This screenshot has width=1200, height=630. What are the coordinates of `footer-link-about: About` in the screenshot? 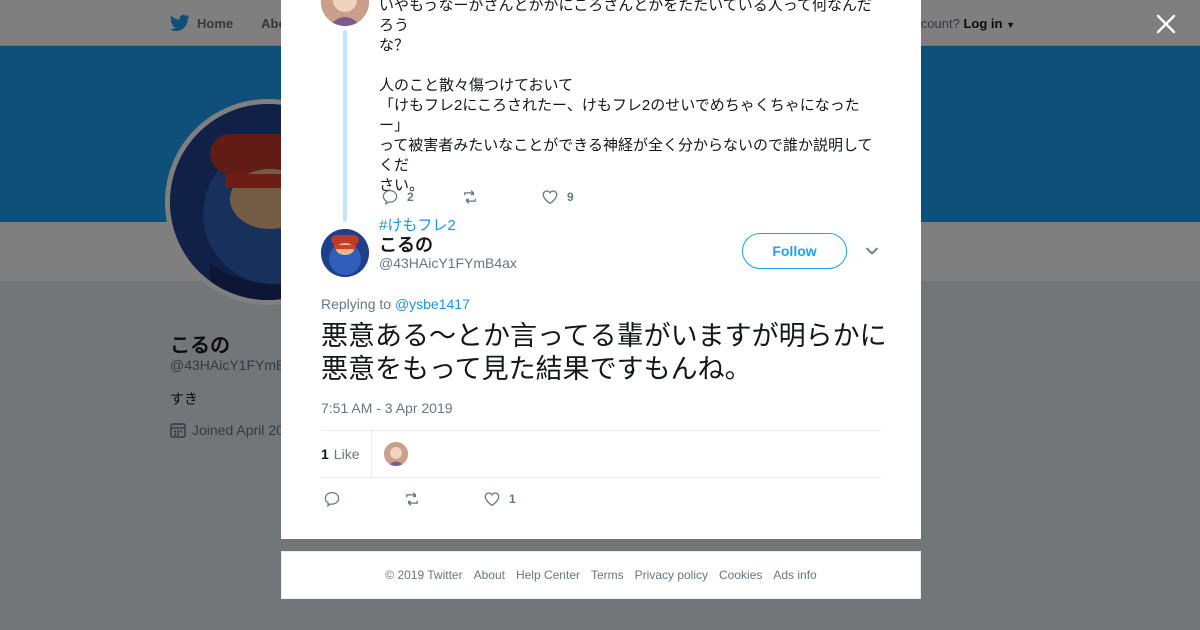 It's located at (489, 575).